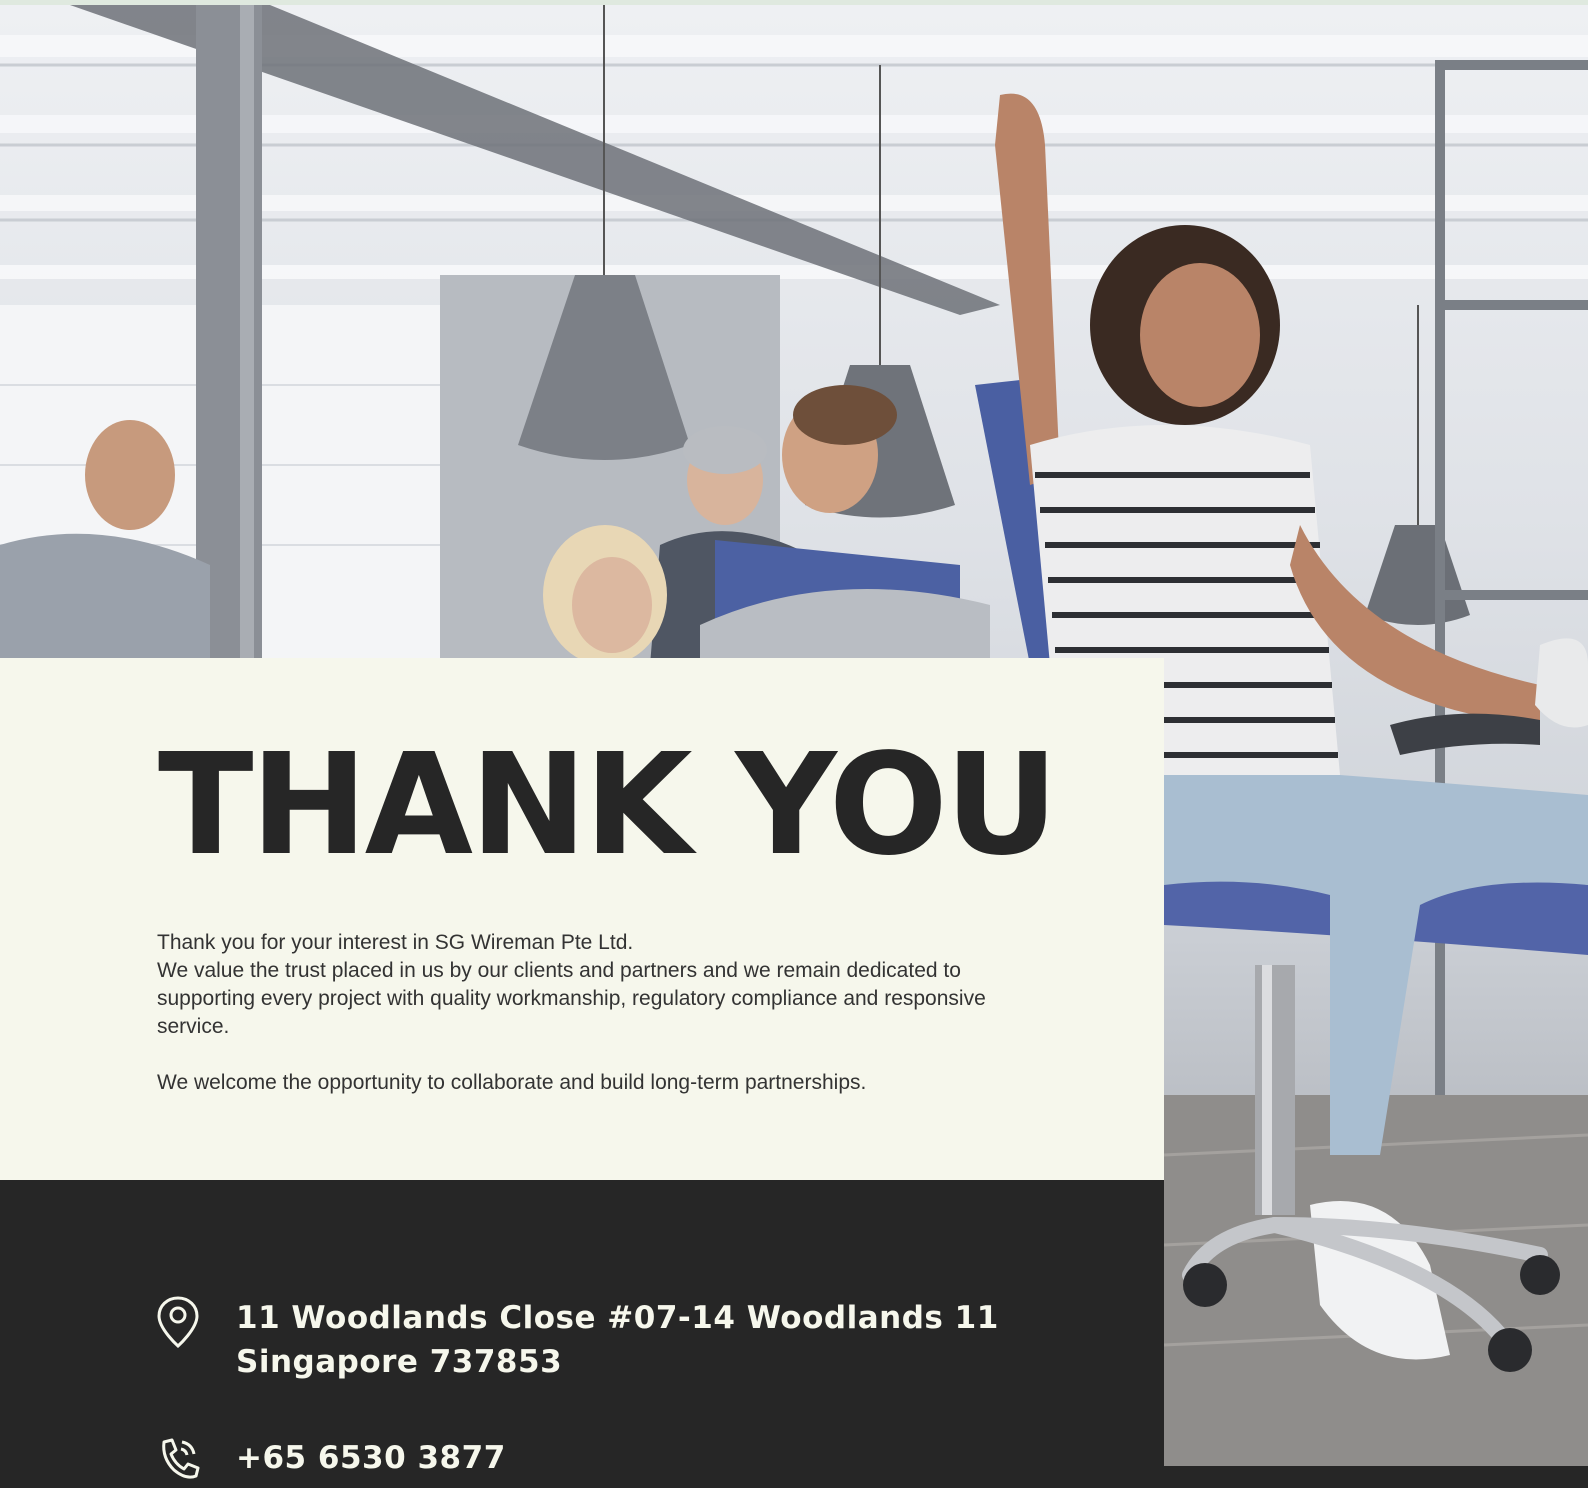 This screenshot has width=1588, height=1488. I want to click on phone-number: +65 6530 3877, so click(371, 1458).